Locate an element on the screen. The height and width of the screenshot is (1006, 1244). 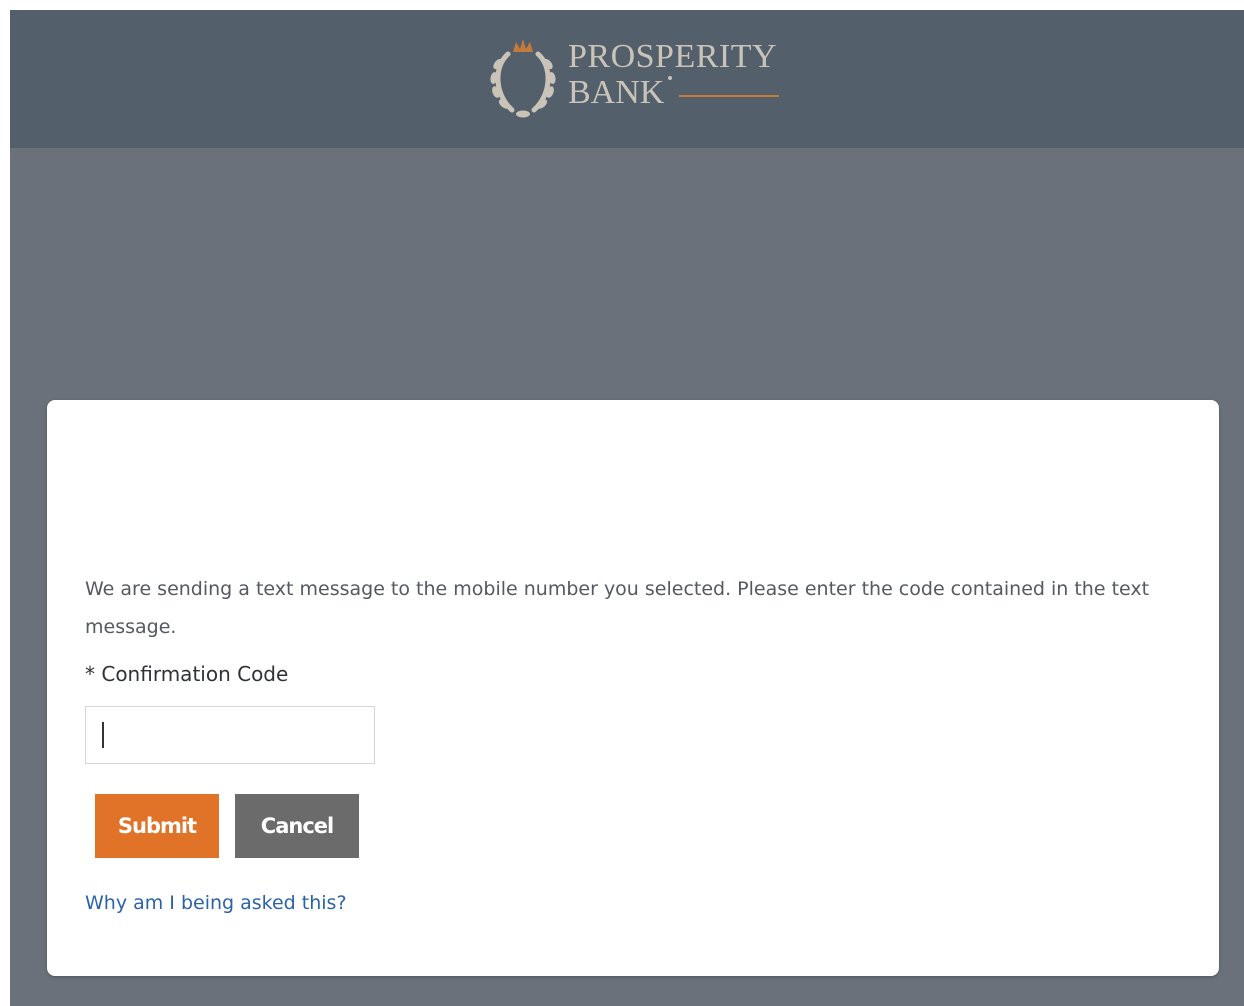
text-cursor is located at coordinates (103, 735).